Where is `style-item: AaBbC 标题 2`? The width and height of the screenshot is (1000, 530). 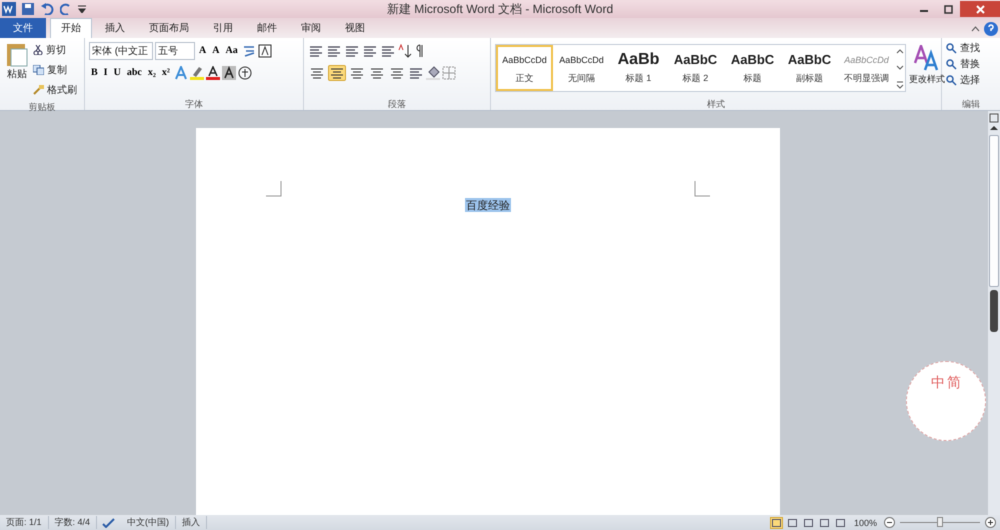 style-item: AaBbC 标题 2 is located at coordinates (695, 68).